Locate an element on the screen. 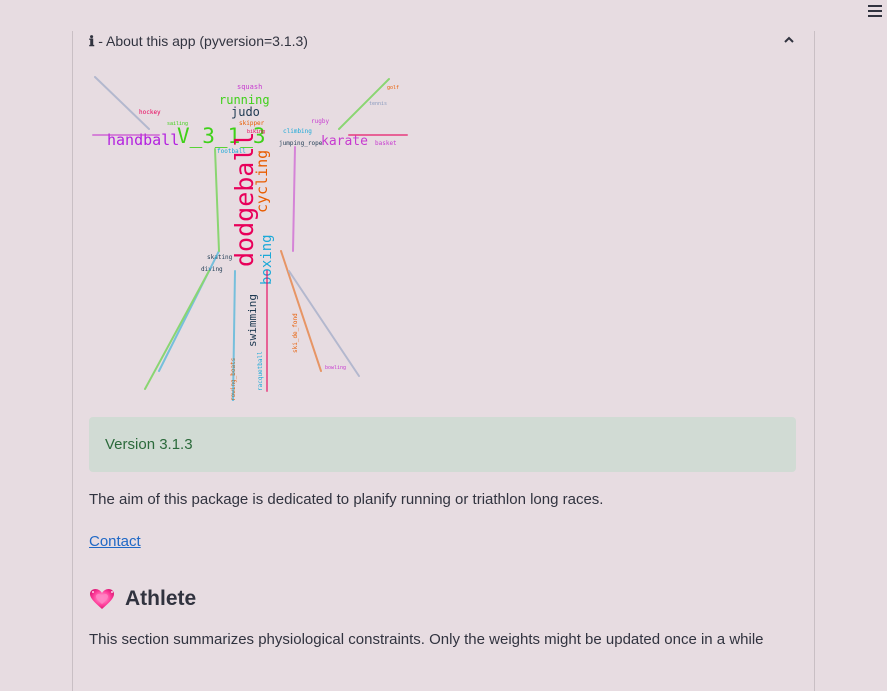  athlete-heading: Athlete is located at coordinates (142, 599).